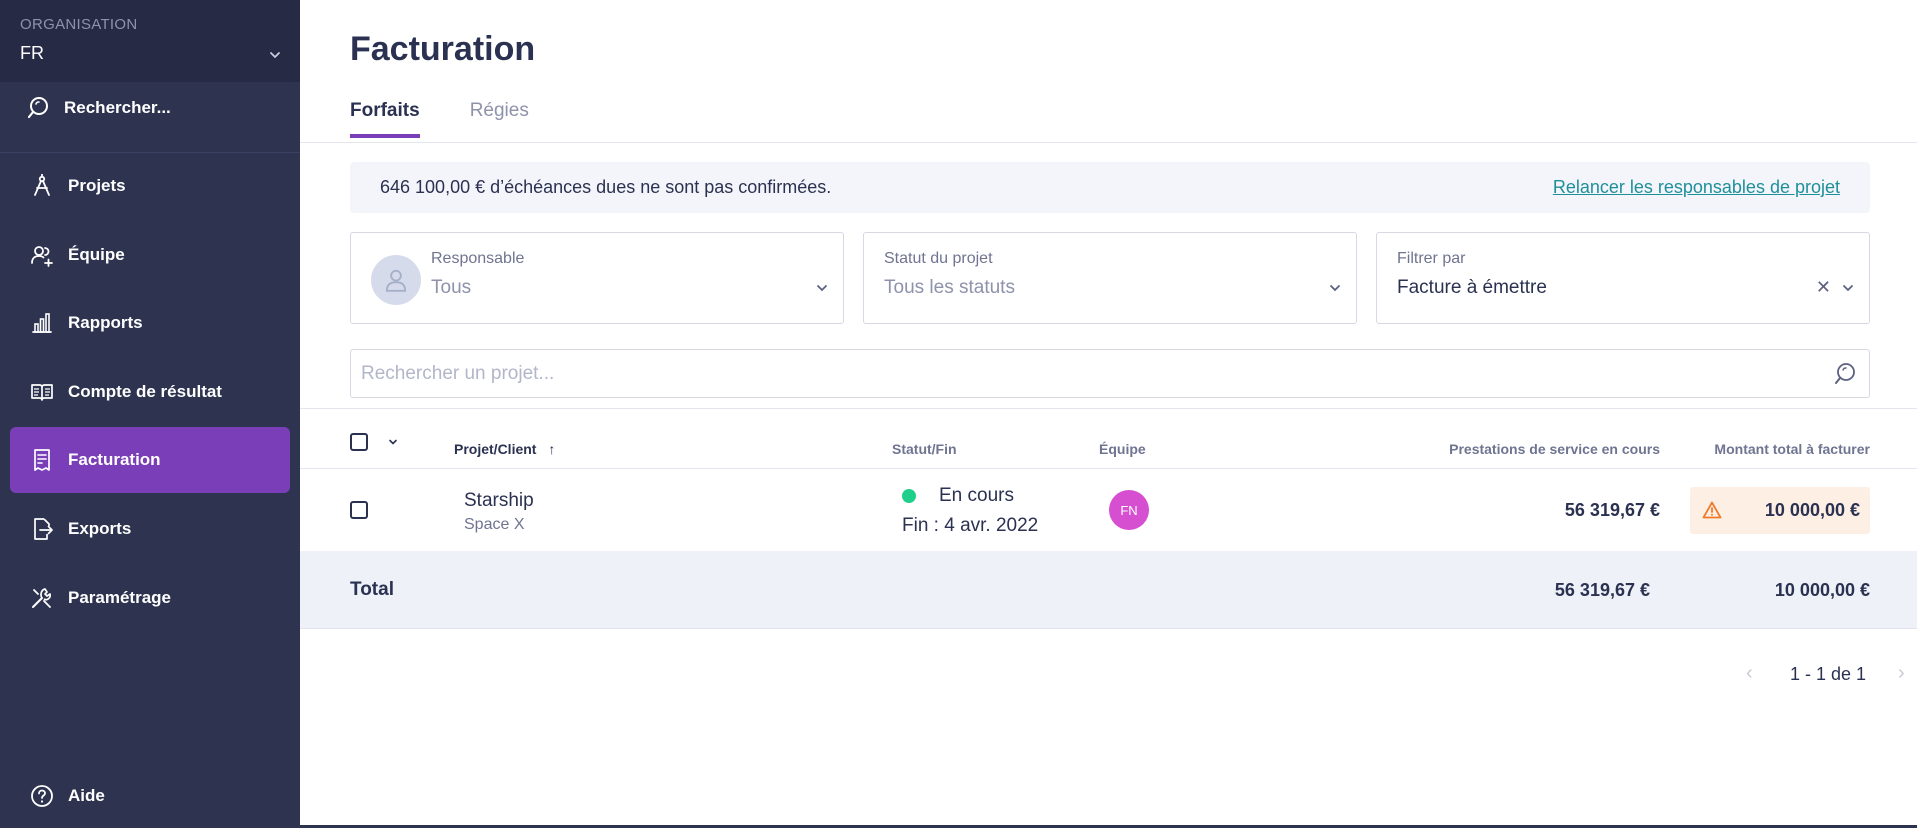 This screenshot has width=1917, height=828. I want to click on compass-icon, so click(42, 186).